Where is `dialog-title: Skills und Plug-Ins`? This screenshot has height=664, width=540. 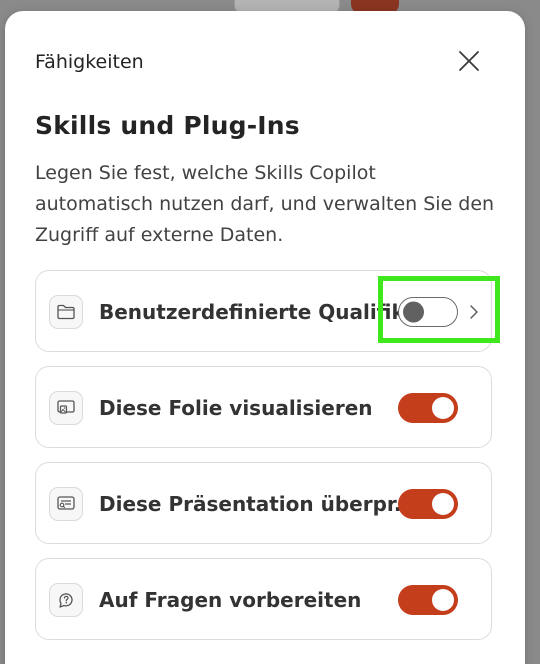 dialog-title: Skills und Plug-Ins is located at coordinates (167, 125).